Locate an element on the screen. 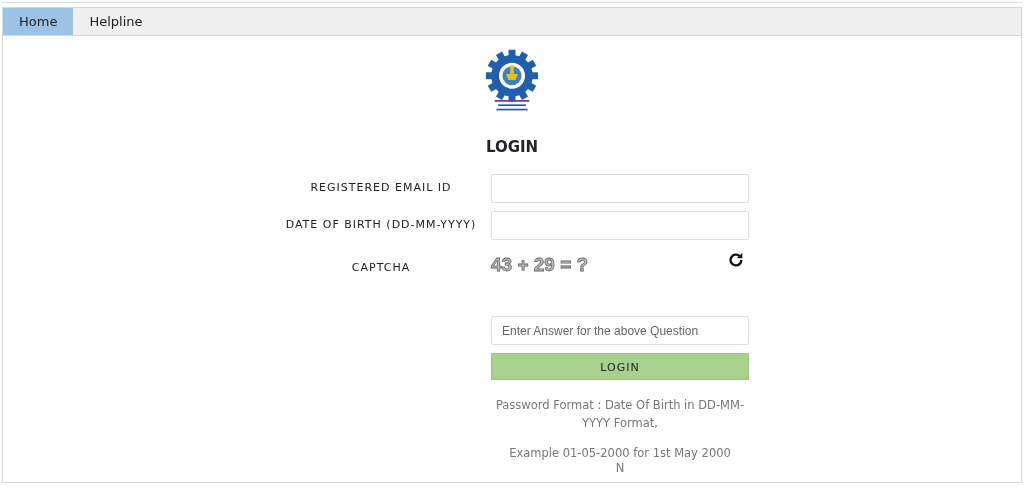 This screenshot has width=1024, height=492. refresh-icon is located at coordinates (736, 259).